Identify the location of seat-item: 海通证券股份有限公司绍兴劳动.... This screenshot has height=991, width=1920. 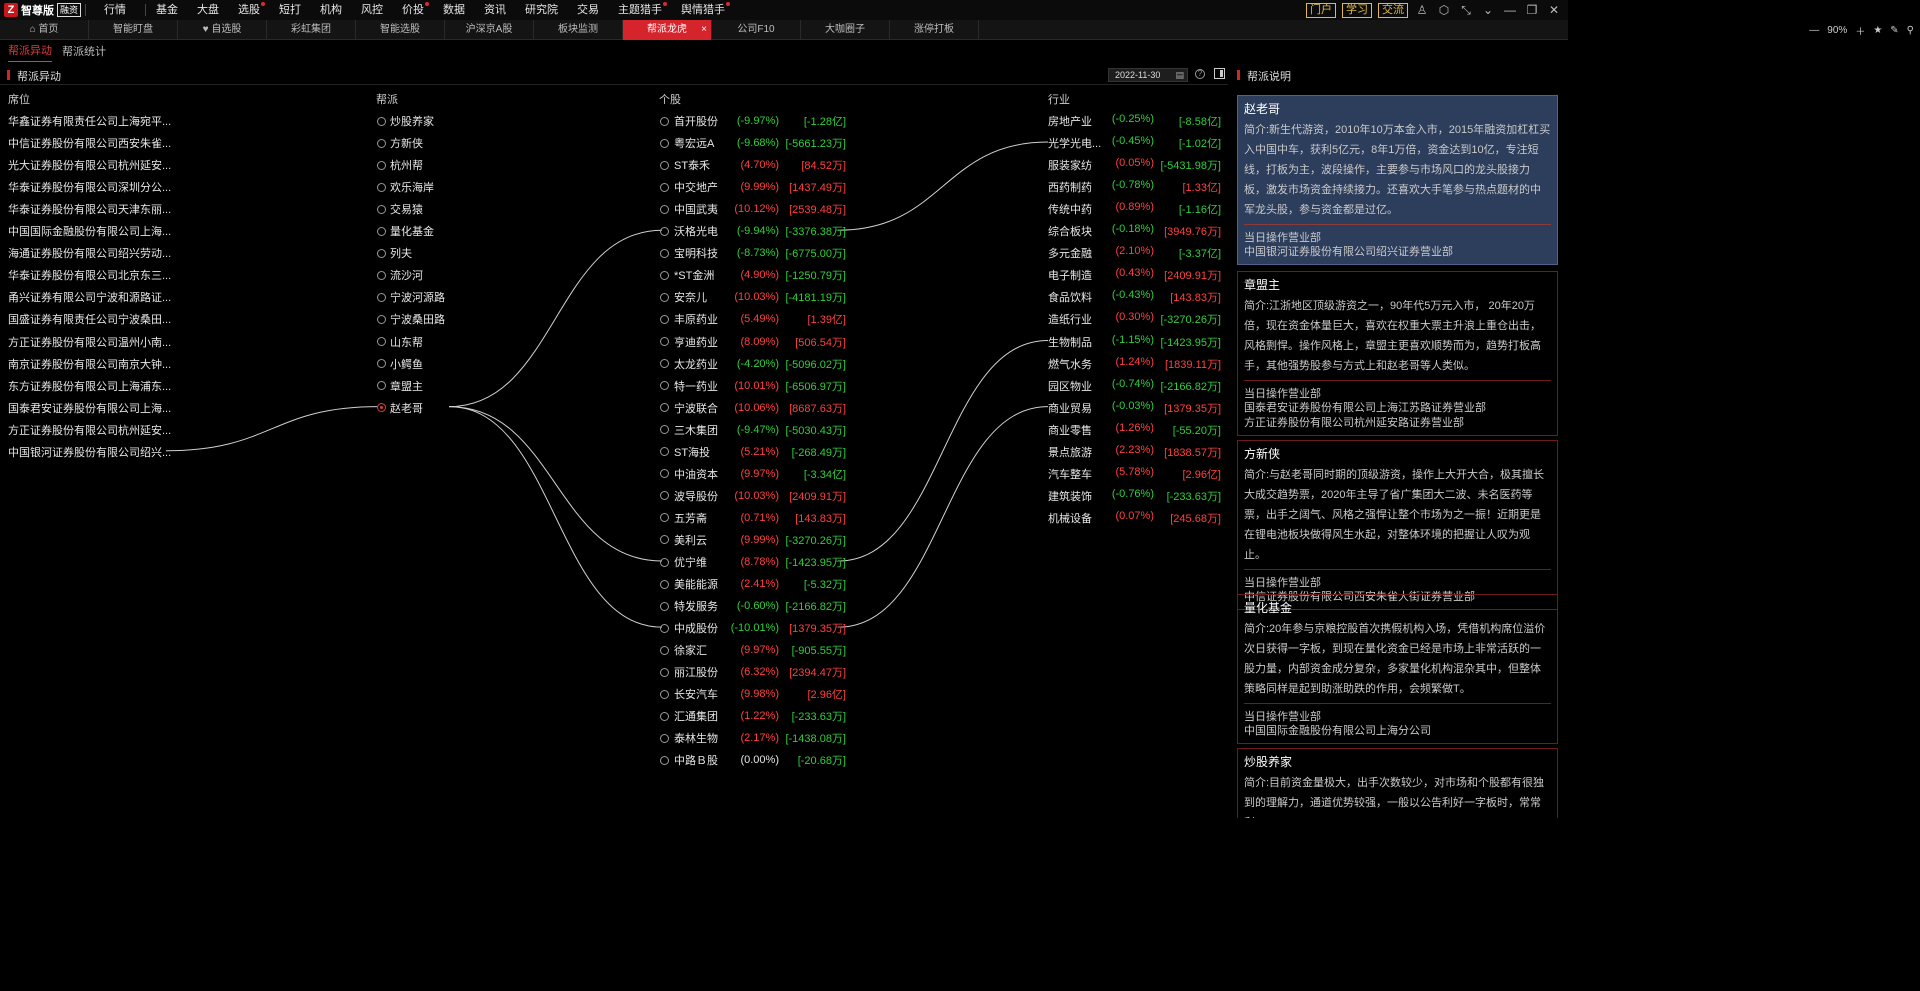
(89, 253).